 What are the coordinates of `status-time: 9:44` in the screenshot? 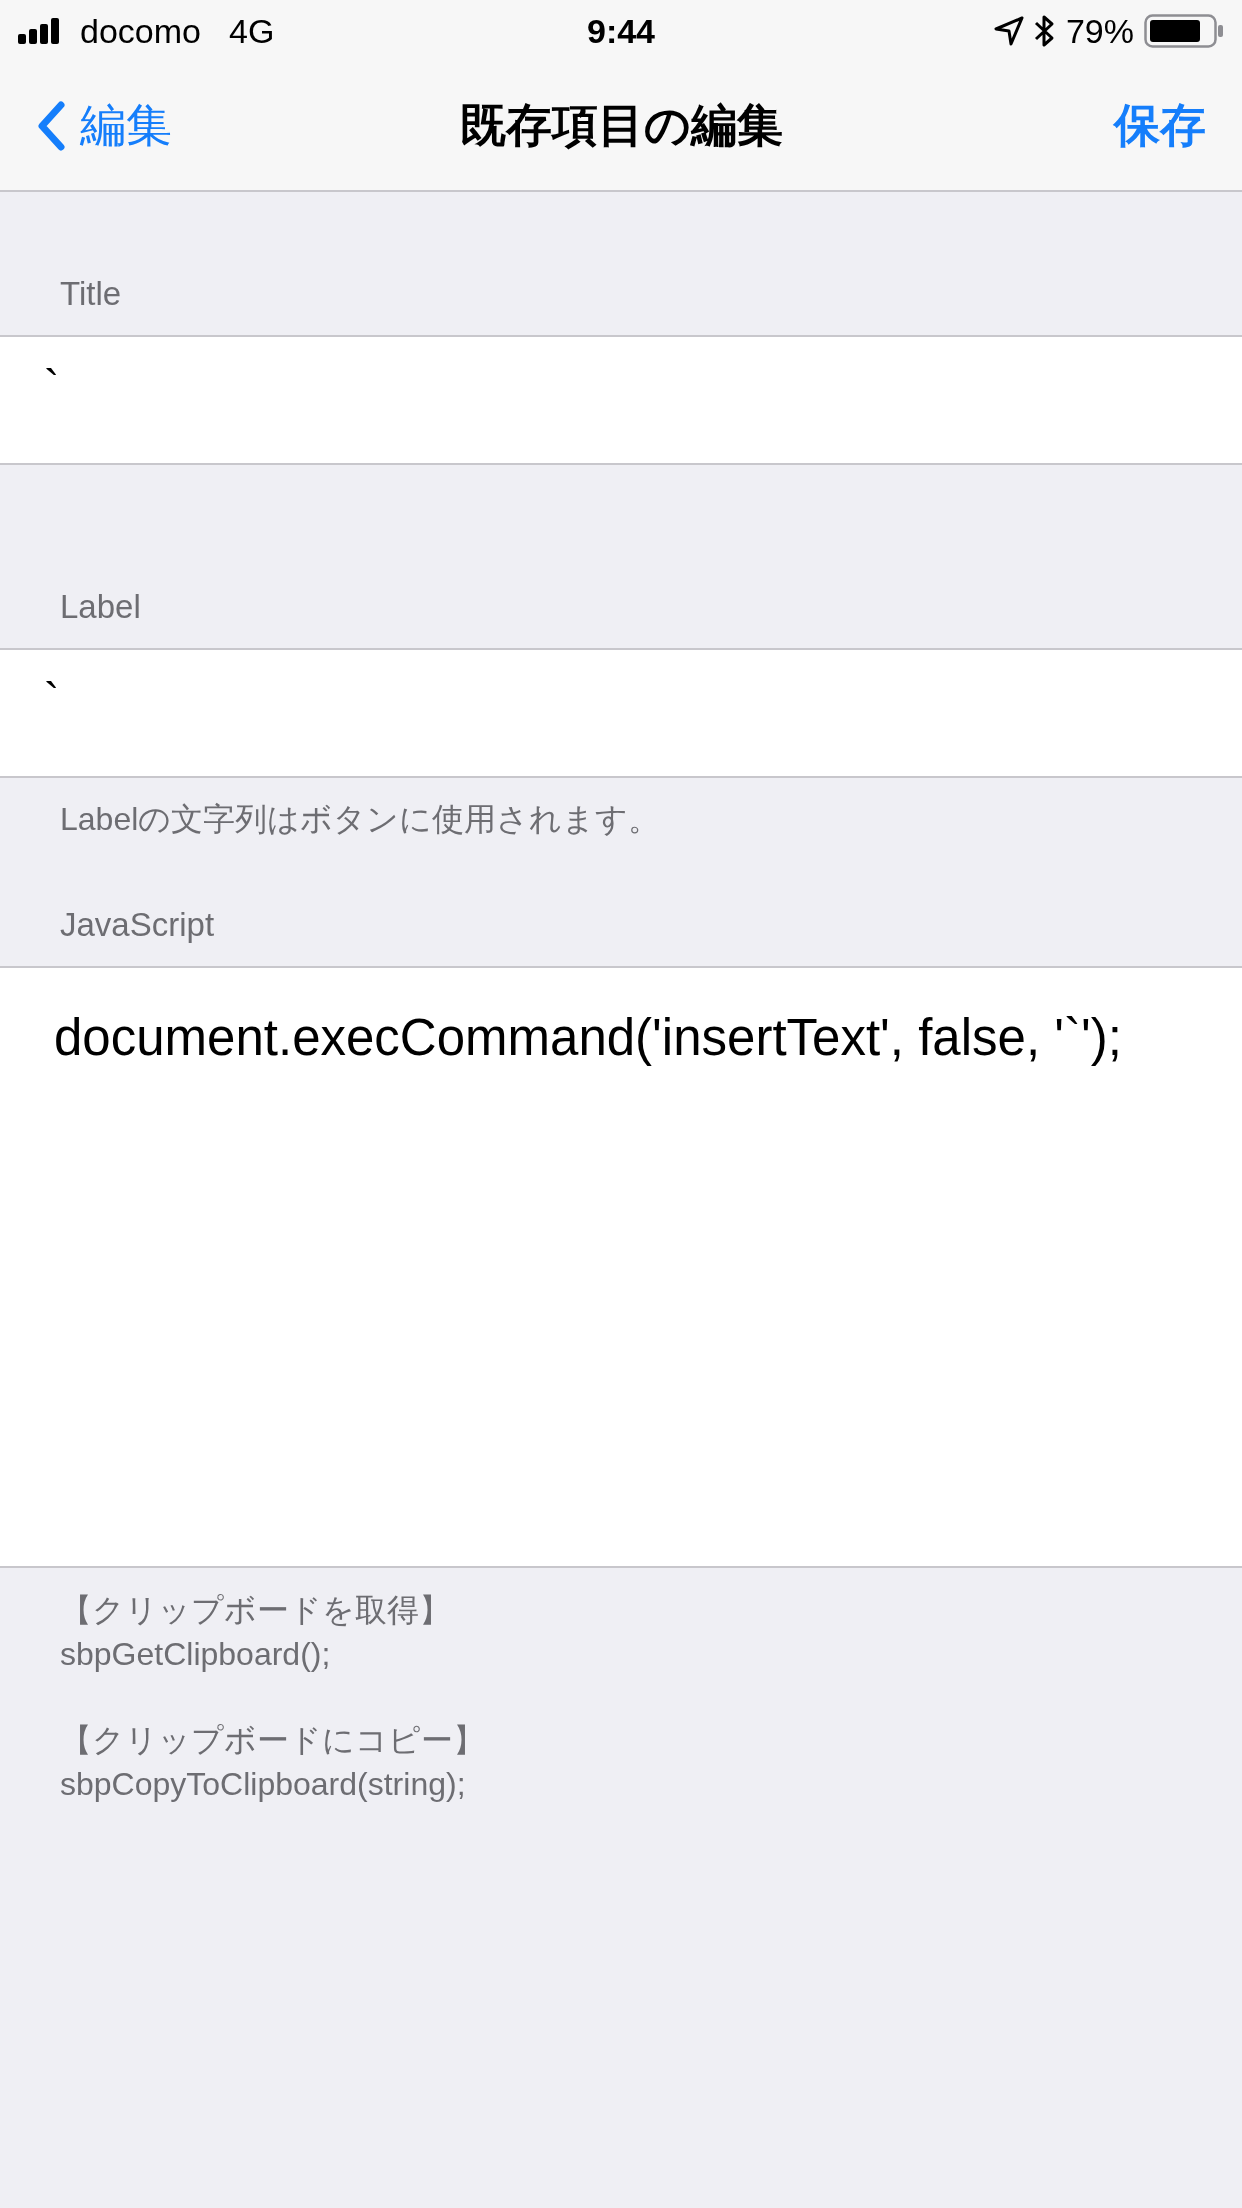 It's located at (621, 31).